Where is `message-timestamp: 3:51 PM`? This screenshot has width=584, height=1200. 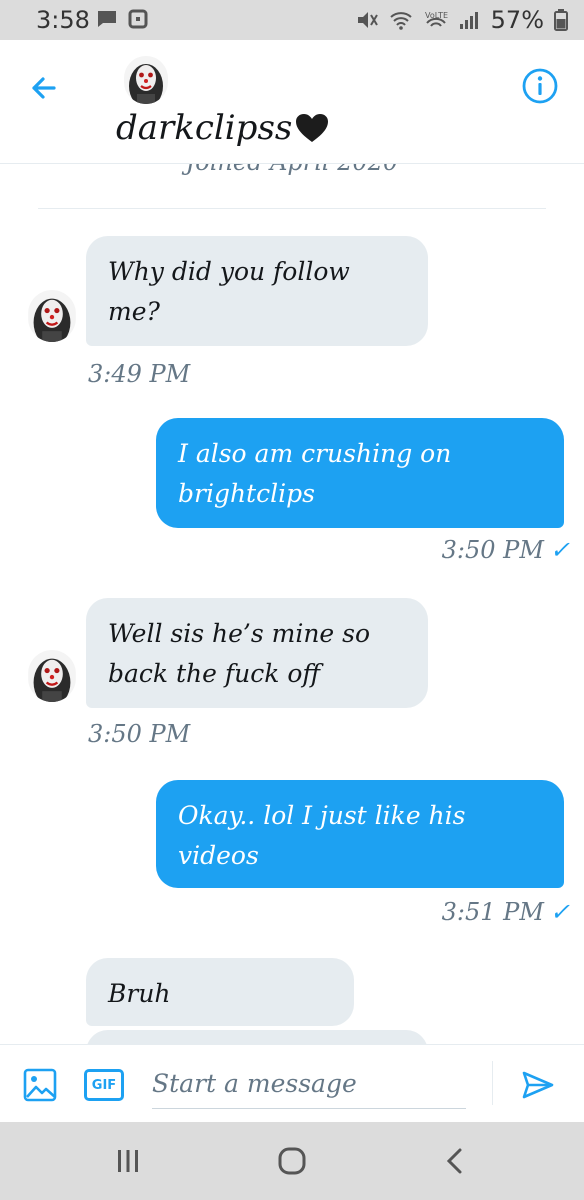
message-timestamp: 3:51 PM is located at coordinates (492, 912).